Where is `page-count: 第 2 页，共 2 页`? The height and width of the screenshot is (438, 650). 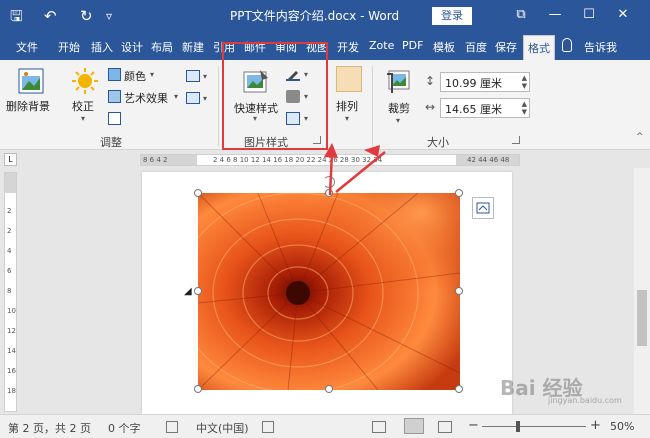
page-count: 第 2 页，共 2 页 is located at coordinates (49, 428).